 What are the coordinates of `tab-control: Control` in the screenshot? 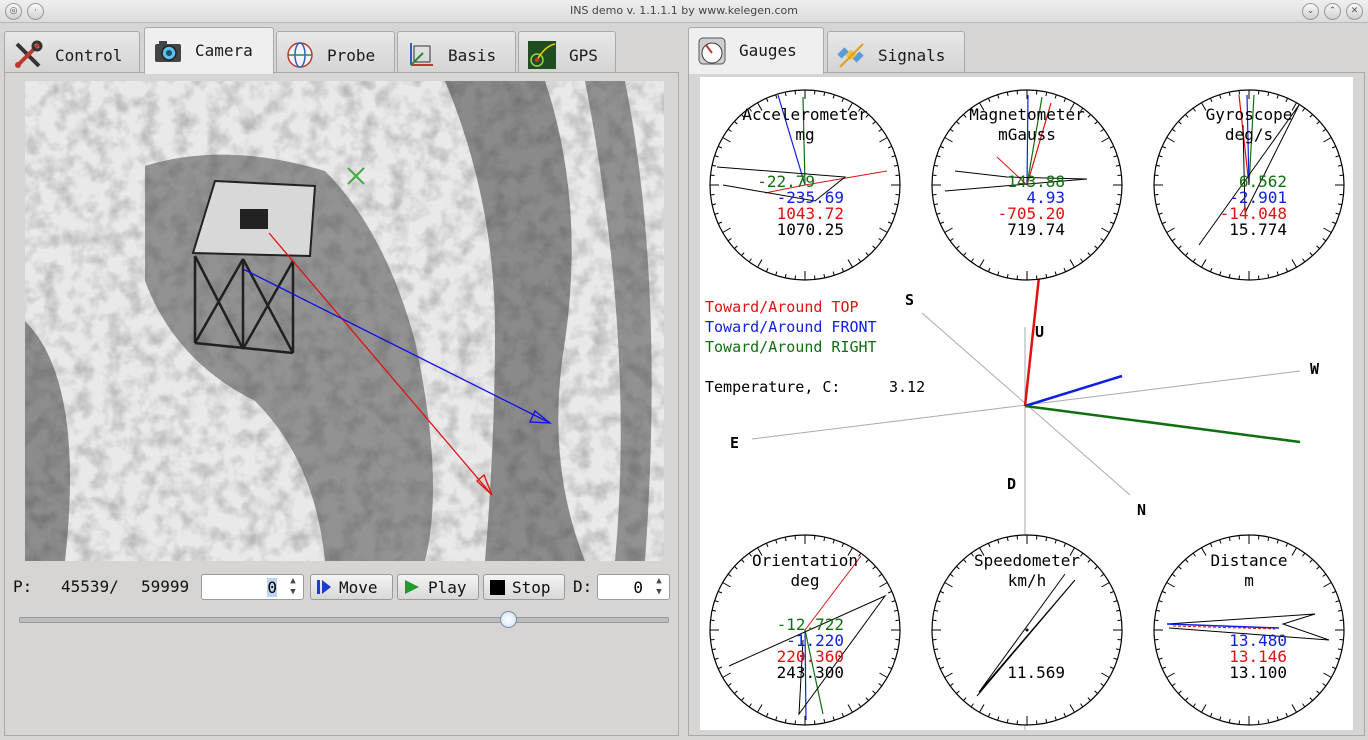 It's located at (72, 51).